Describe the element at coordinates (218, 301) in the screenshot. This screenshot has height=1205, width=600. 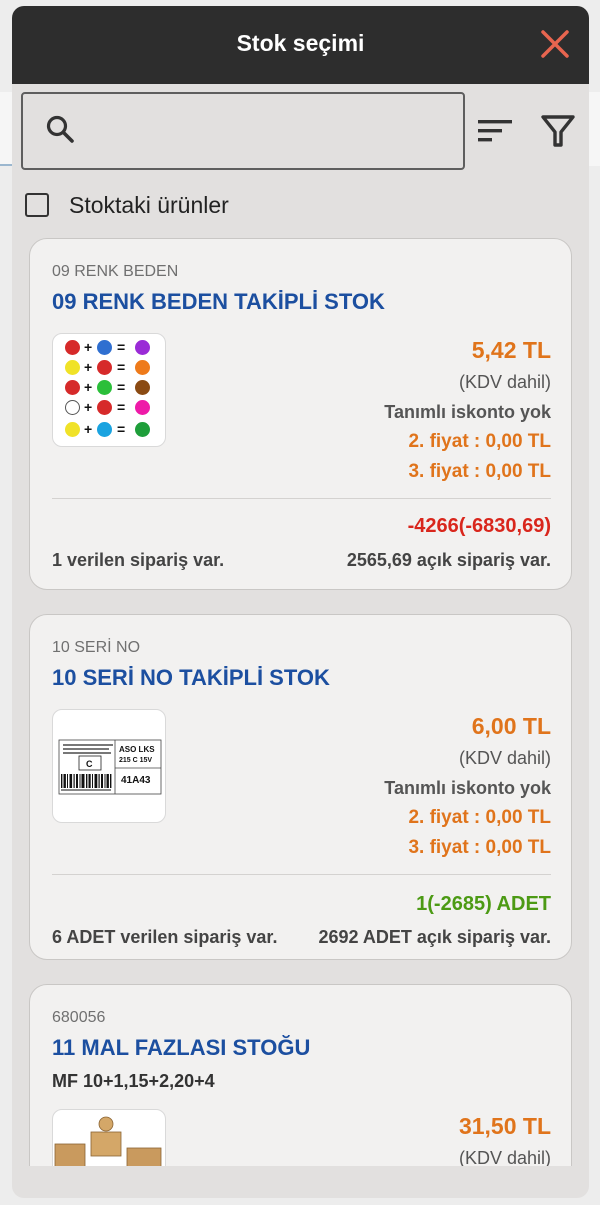
I see `product-name: 09 RENK BEDEN TAKİPLİ STOK` at that location.